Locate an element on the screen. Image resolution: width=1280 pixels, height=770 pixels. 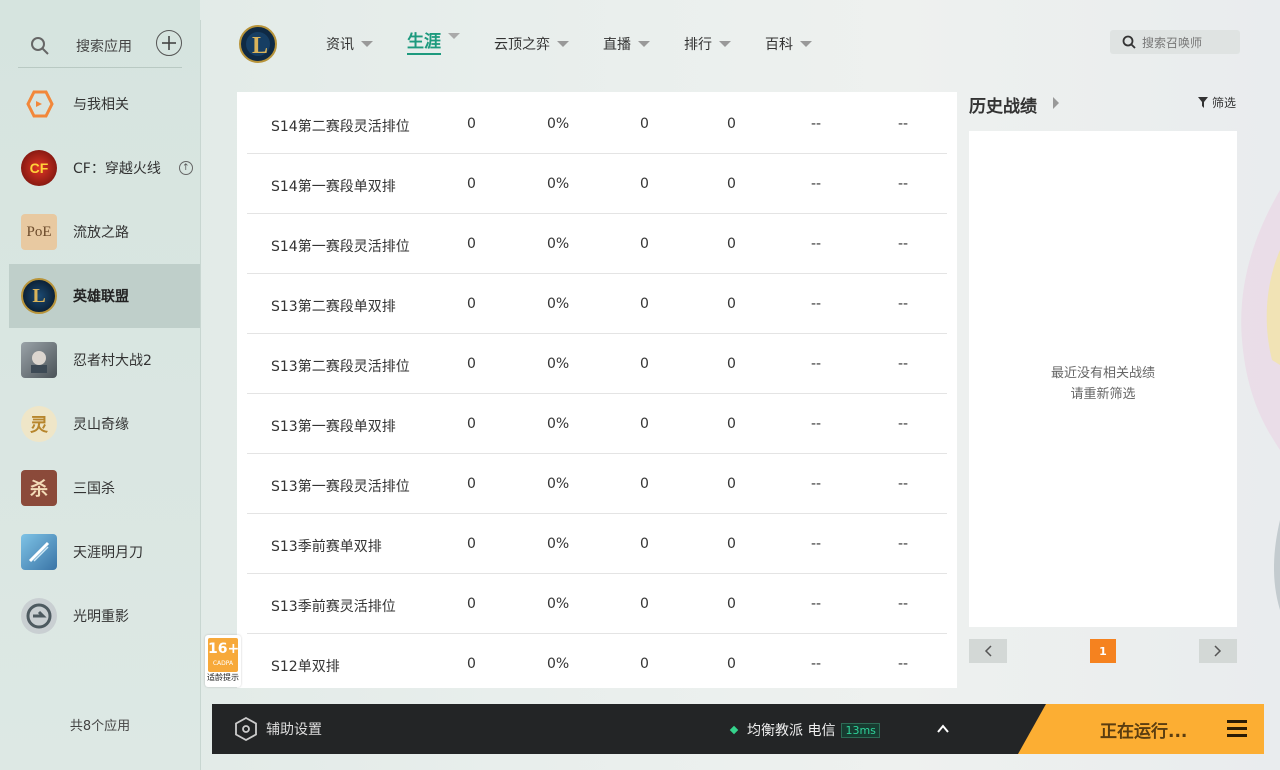
app-item-poe: PoE 流放之路 is located at coordinates (104, 232).